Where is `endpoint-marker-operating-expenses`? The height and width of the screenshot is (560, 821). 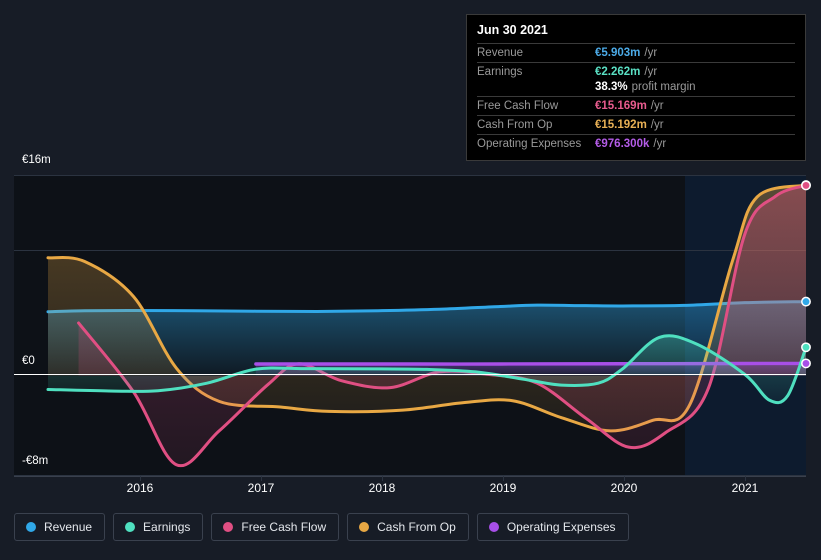
endpoint-marker-operating-expenses is located at coordinates (806, 363).